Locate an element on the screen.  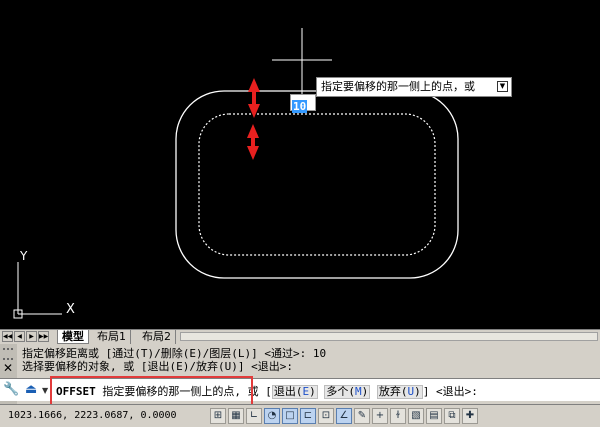
ucs-x-label: X is located at coordinates (70, 309).